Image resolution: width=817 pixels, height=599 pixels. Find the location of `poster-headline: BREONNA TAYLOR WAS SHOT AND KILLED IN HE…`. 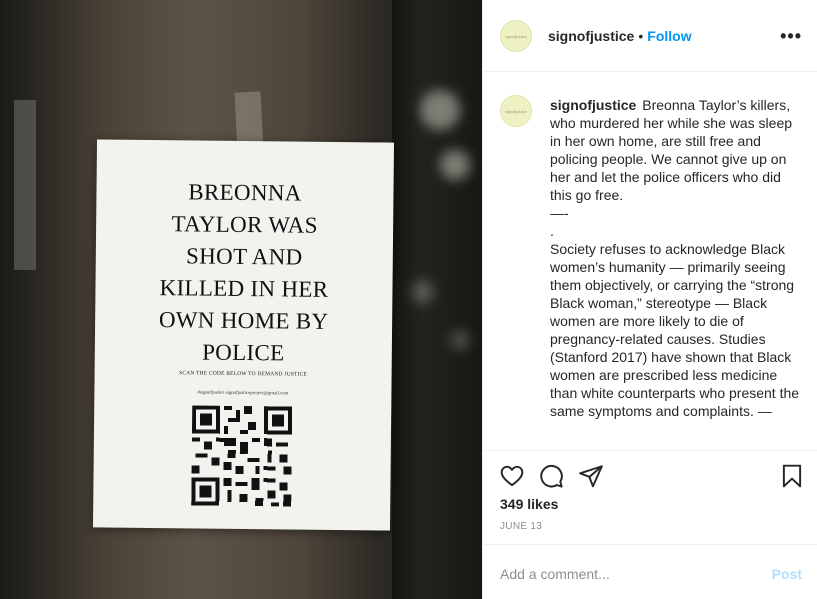

poster-headline: BREONNA TAYLOR WAS SHOT AND KILLED IN HE… is located at coordinates (243, 272).